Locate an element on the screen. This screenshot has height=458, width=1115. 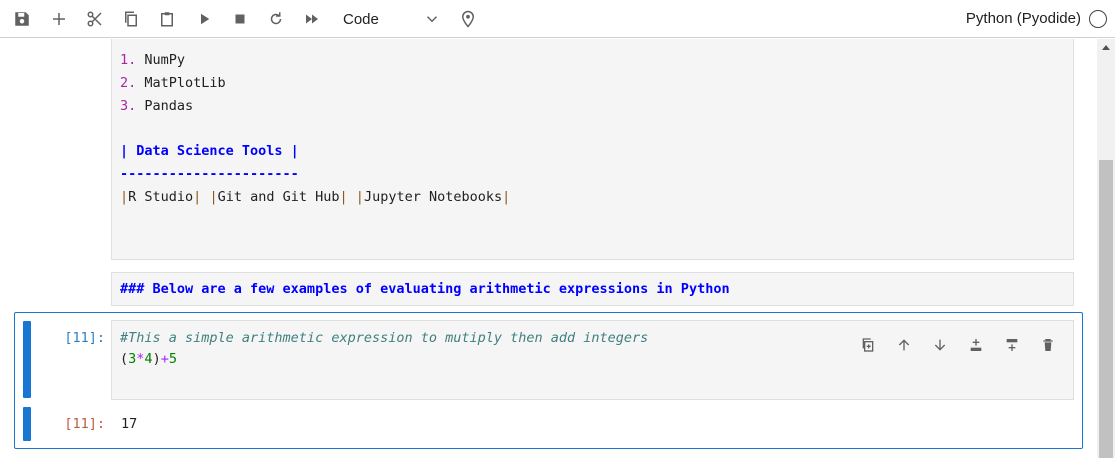
list-number: 2. is located at coordinates (128, 83).